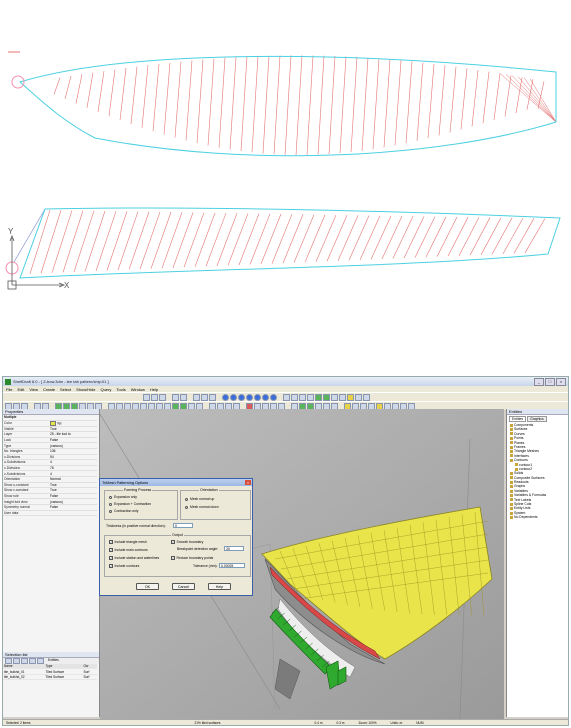 The height and width of the screenshot is (728, 571). Describe the element at coordinates (518, 419) in the screenshot. I see `tab-entities: Entities` at that location.